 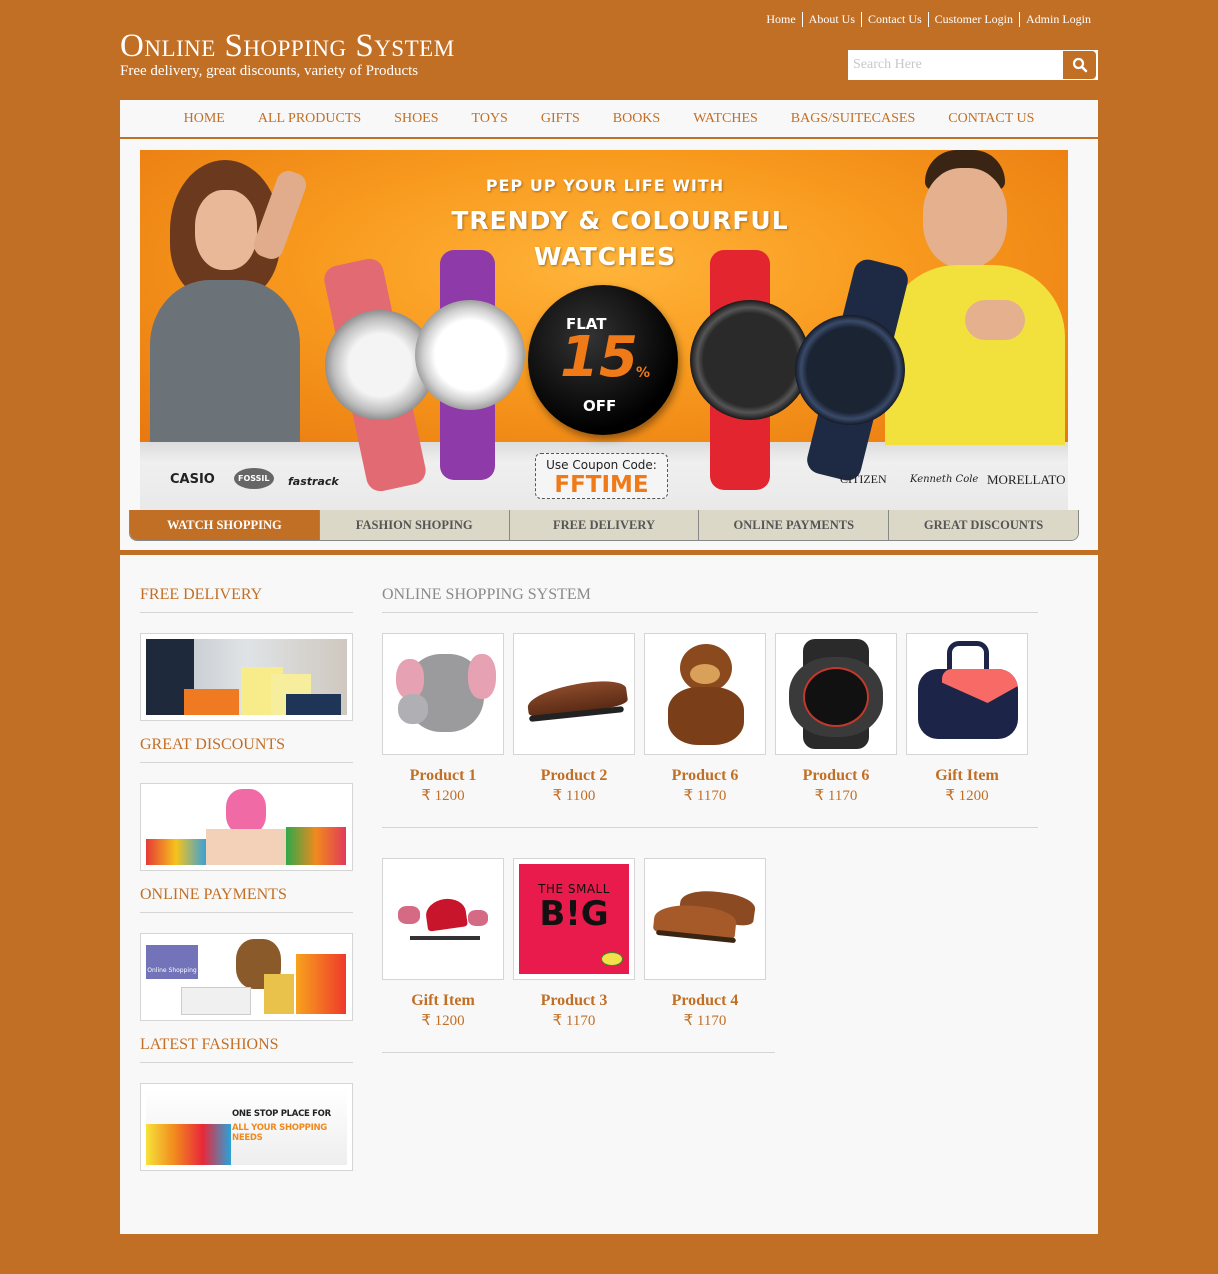 I want to click on product-card: Product 4 ₹ 1170, so click(x=705, y=944).